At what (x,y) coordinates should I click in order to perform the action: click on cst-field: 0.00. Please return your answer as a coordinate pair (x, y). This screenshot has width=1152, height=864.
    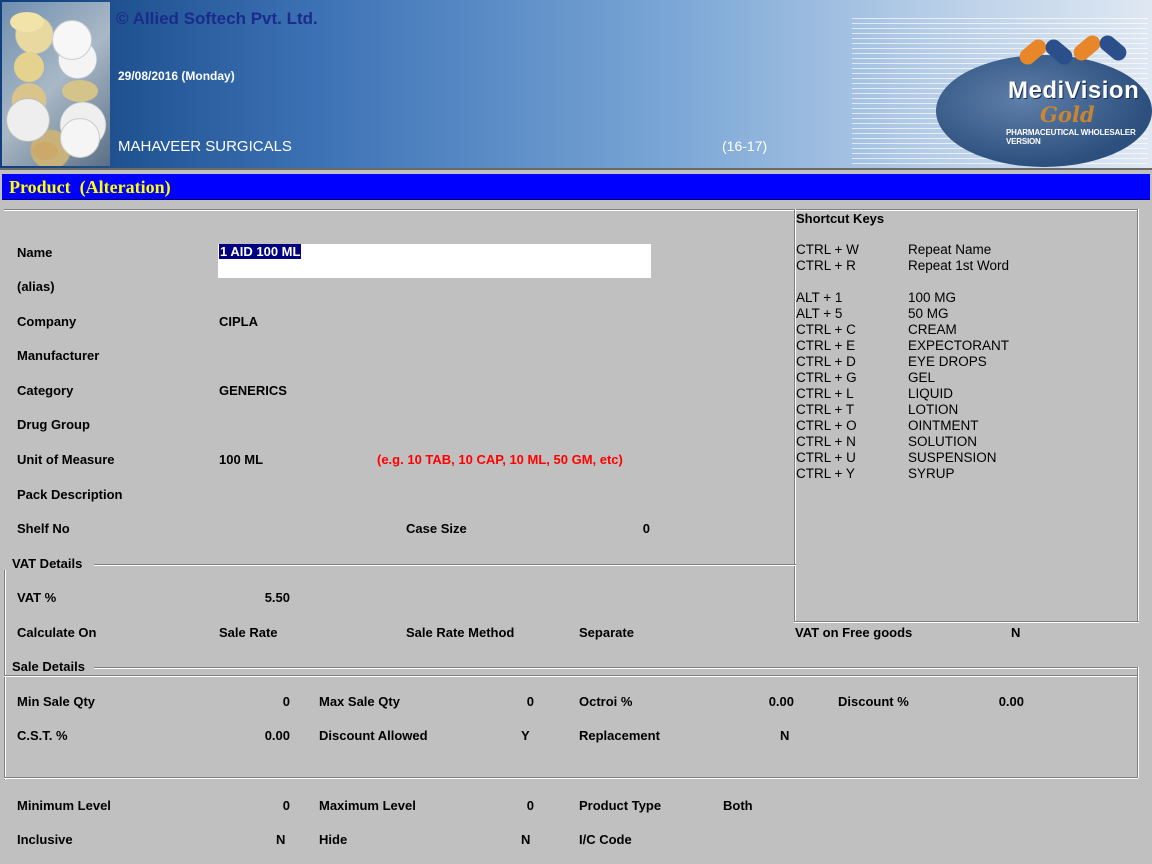
    Looking at the image, I should click on (245, 735).